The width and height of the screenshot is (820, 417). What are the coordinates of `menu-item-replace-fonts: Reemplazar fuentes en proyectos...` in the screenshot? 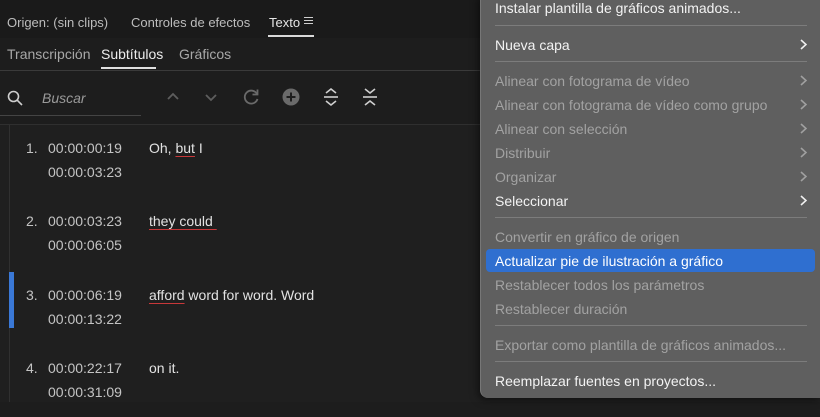 It's located at (650, 380).